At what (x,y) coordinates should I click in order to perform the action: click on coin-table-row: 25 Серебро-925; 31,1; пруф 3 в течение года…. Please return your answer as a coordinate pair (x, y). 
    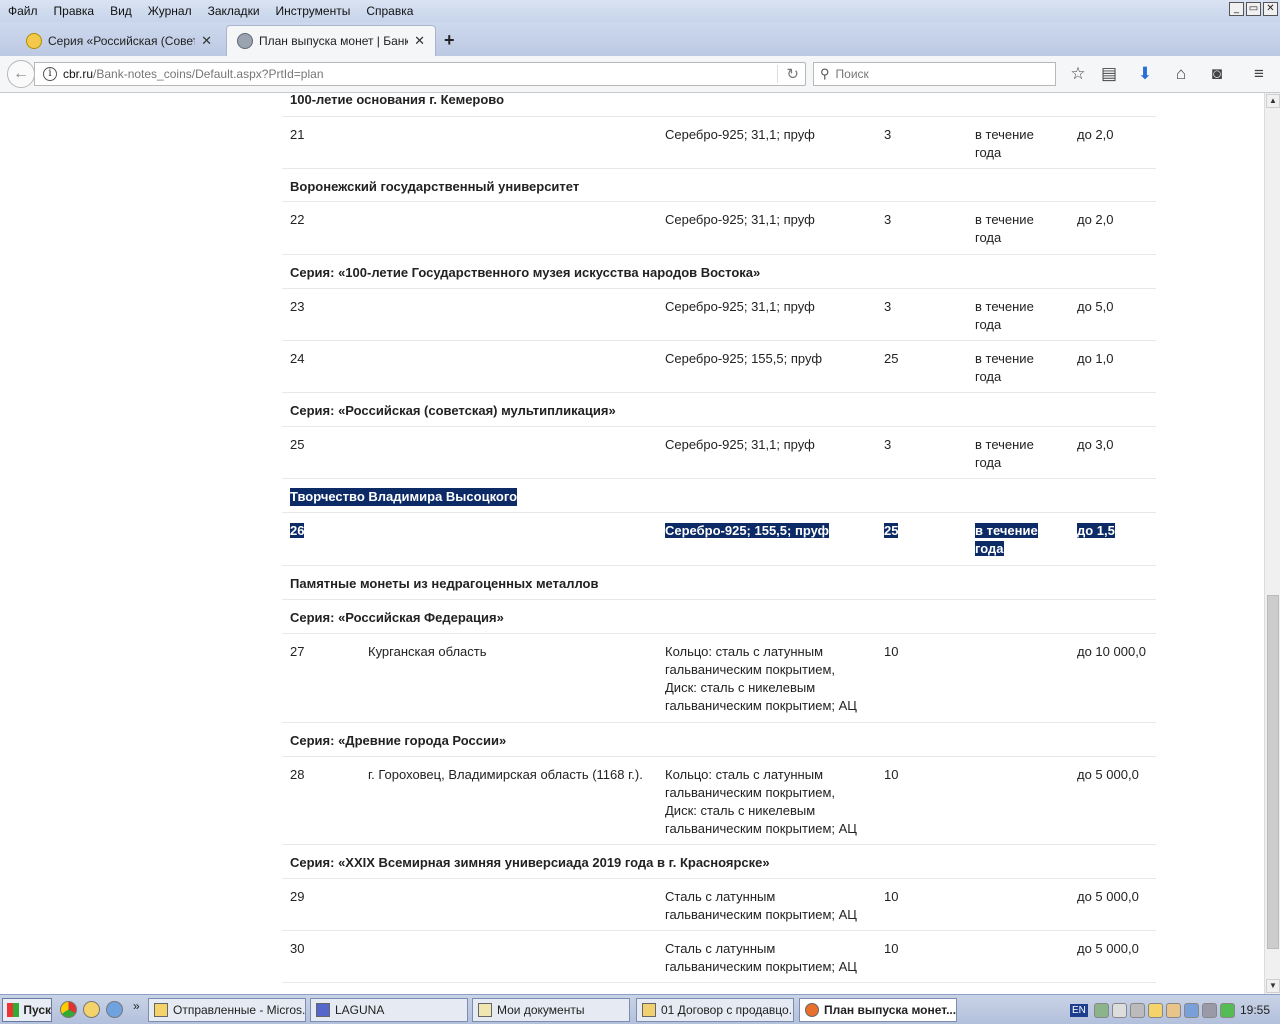
    Looking at the image, I should click on (719, 453).